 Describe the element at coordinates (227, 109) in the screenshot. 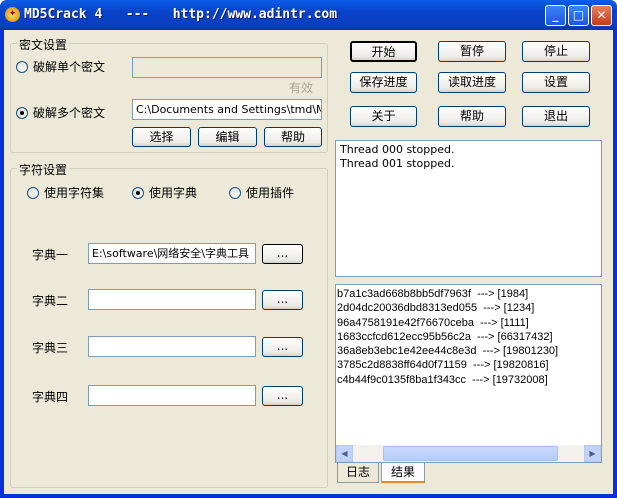

I see `multi-cipher-file-input: C:\Documents and Settings\tmd\My Dc` at that location.